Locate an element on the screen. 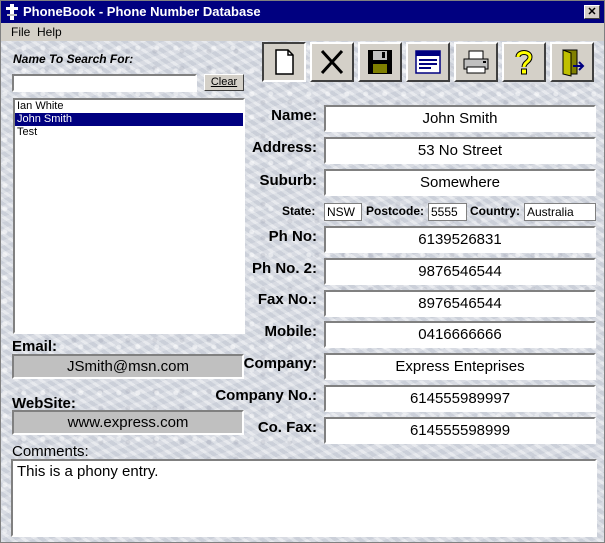  help-button is located at coordinates (524, 62).